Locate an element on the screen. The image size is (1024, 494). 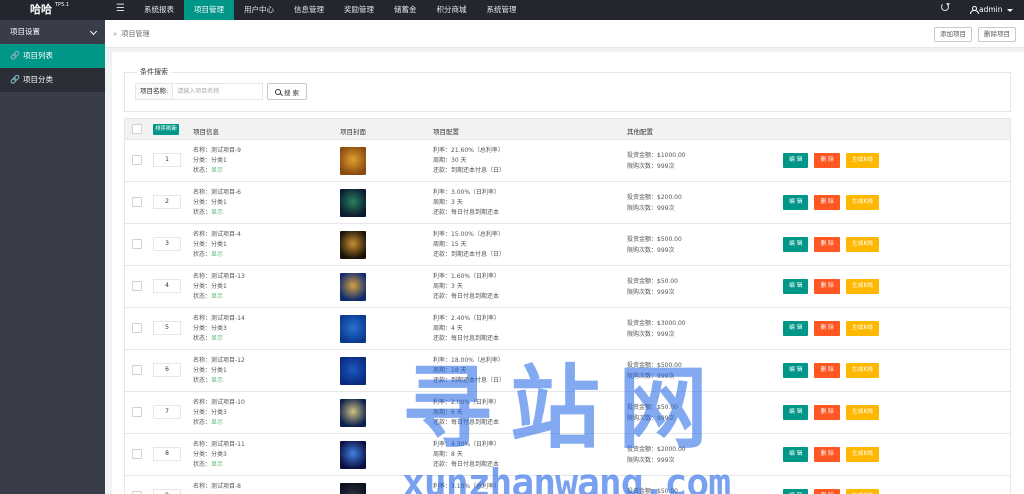
project-info: 名称：测试项目-12 分类：分类1 状态：显示 is located at coordinates (219, 371).